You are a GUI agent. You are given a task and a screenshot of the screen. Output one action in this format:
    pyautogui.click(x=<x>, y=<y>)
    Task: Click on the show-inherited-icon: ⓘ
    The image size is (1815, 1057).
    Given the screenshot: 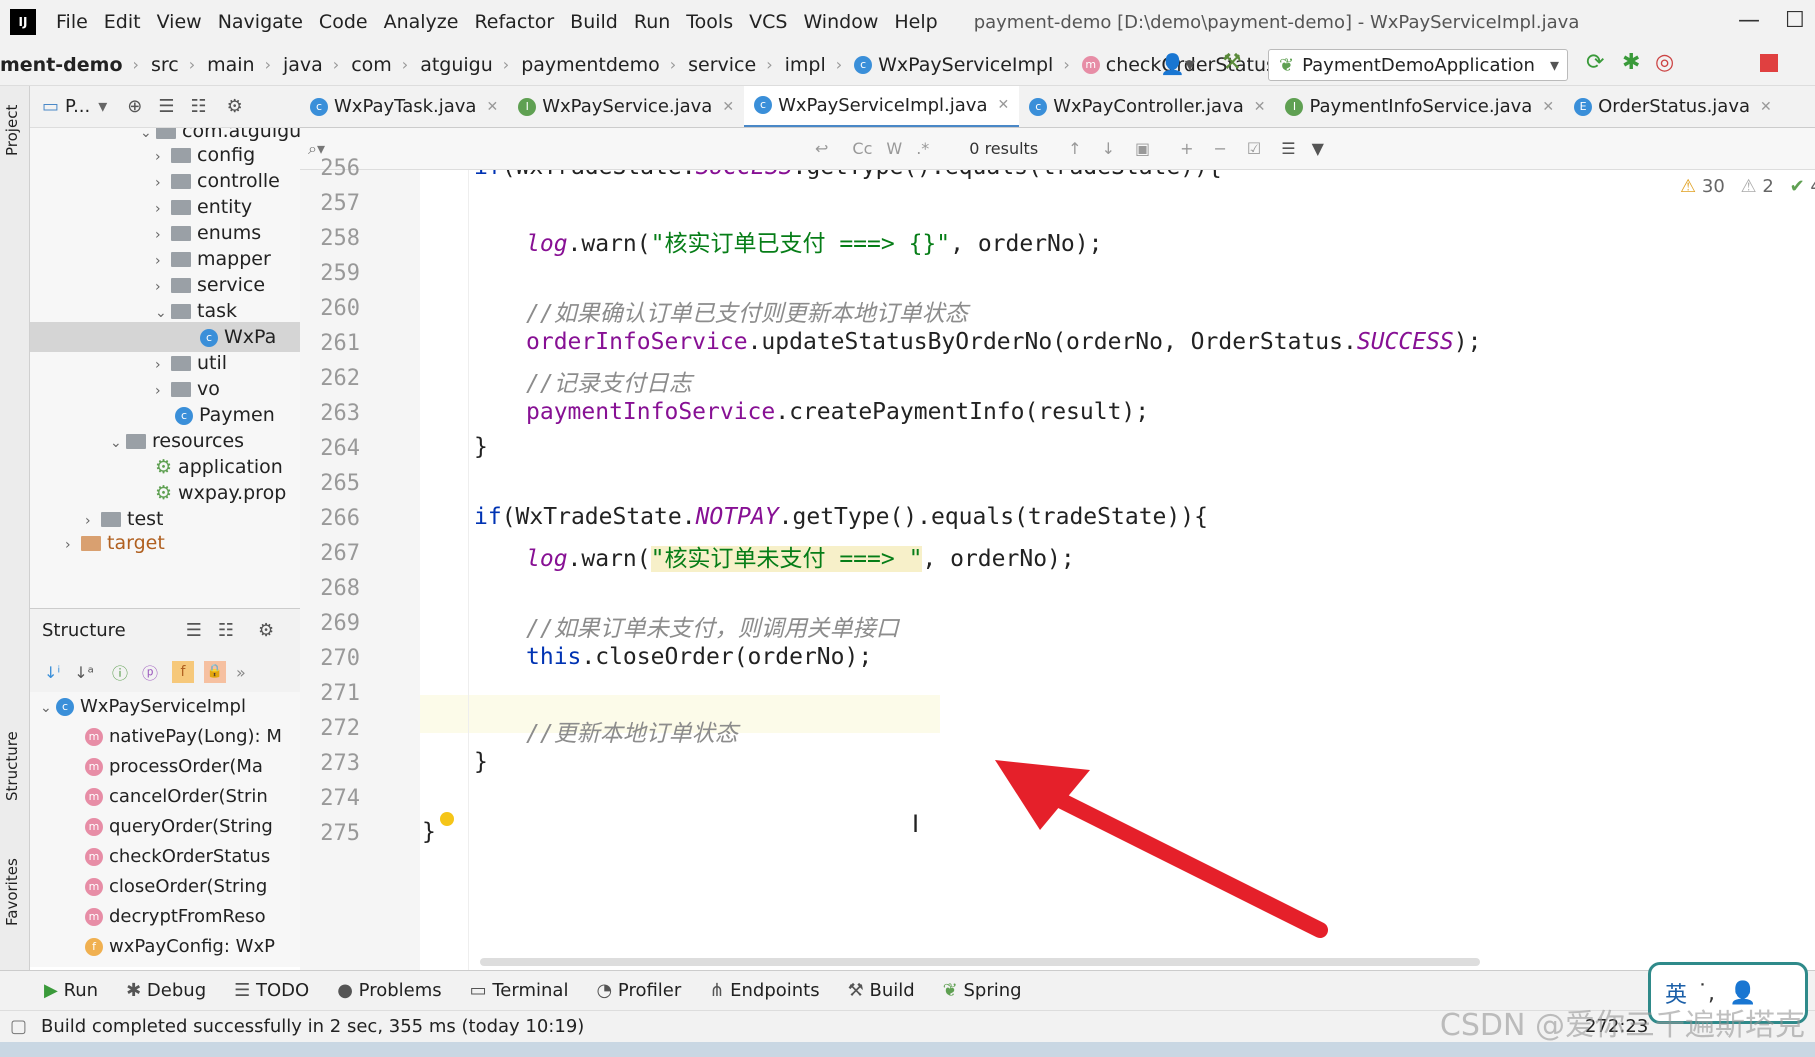 What is the action you would take?
    pyautogui.click(x=120, y=672)
    